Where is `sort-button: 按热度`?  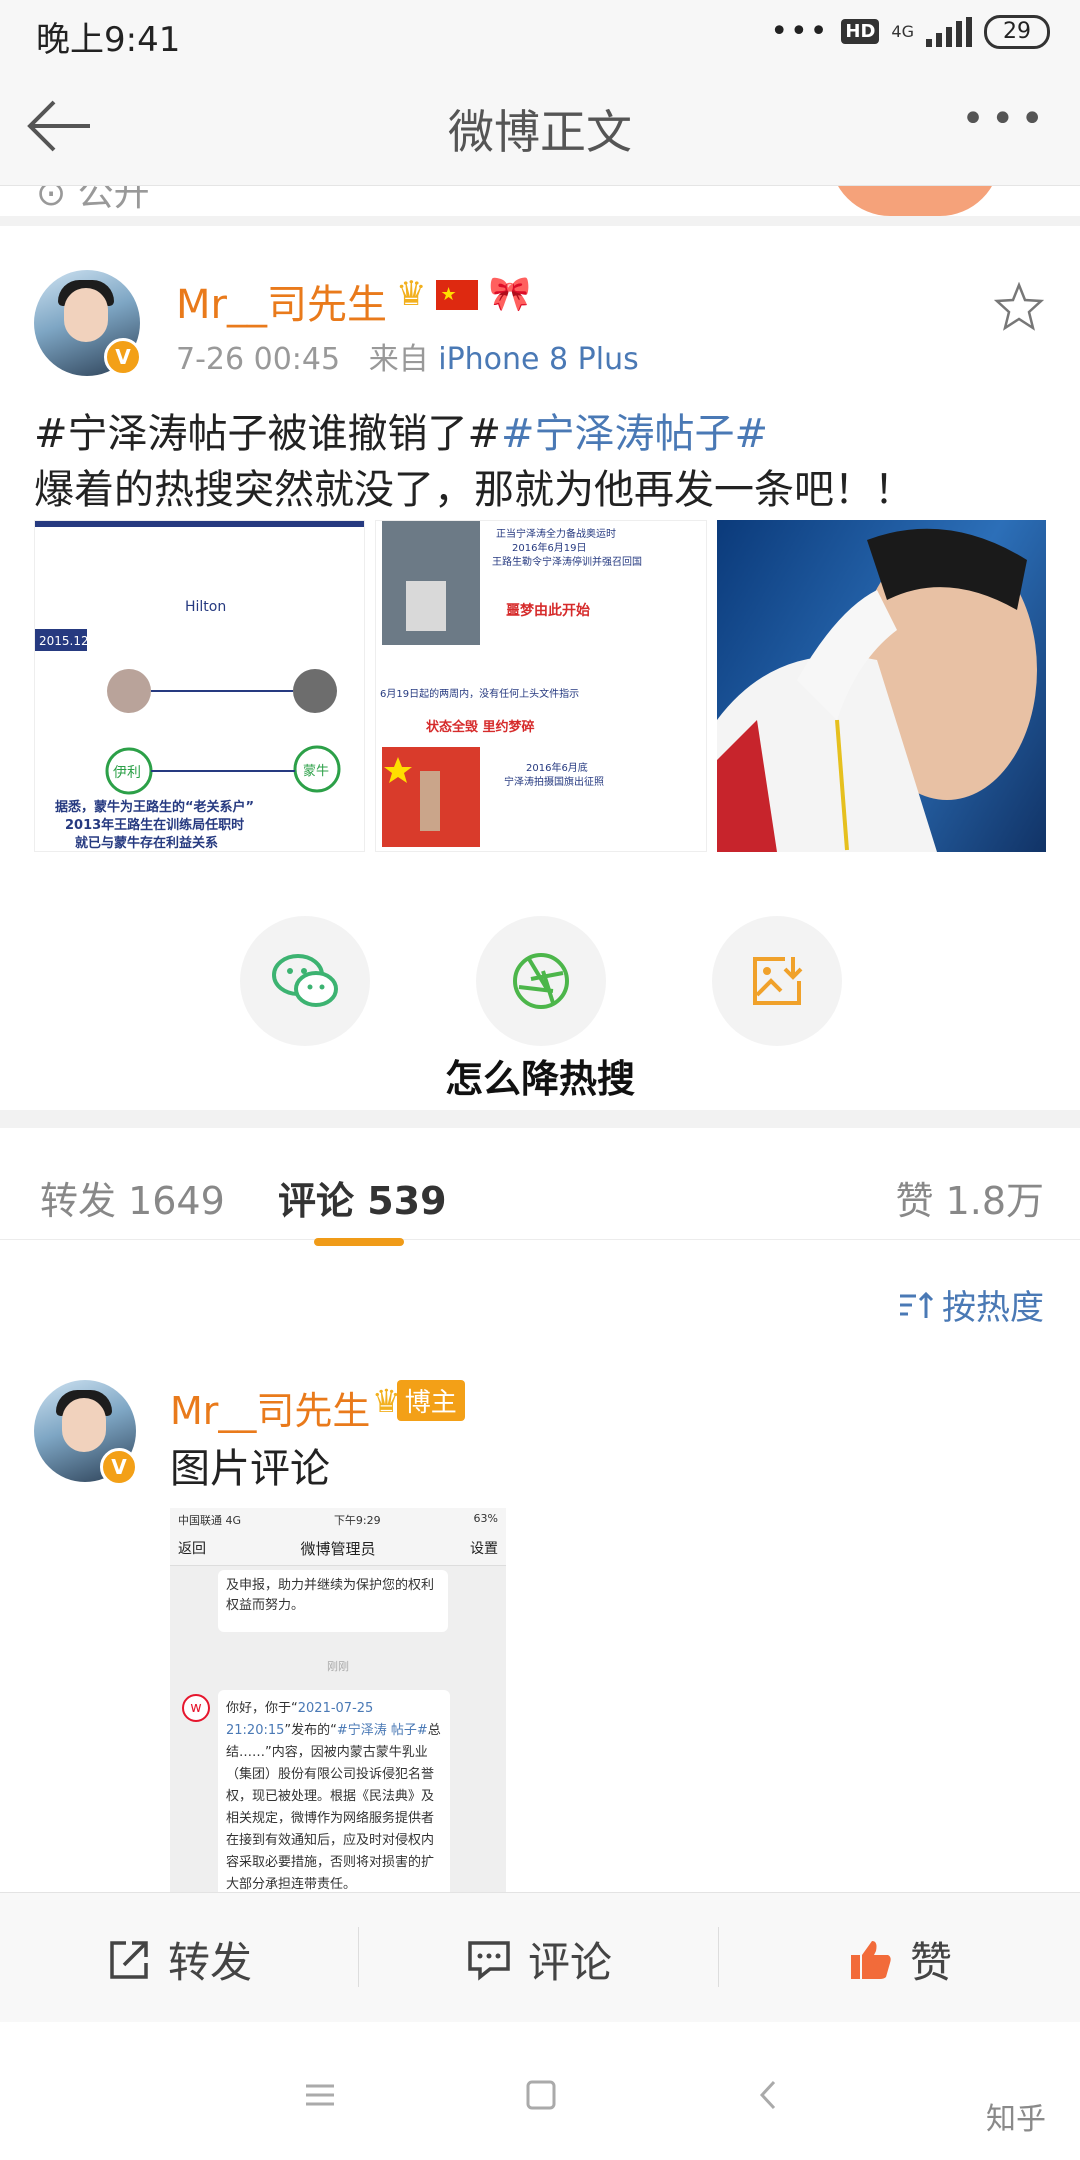 sort-button: 按热度 is located at coordinates (971, 1304).